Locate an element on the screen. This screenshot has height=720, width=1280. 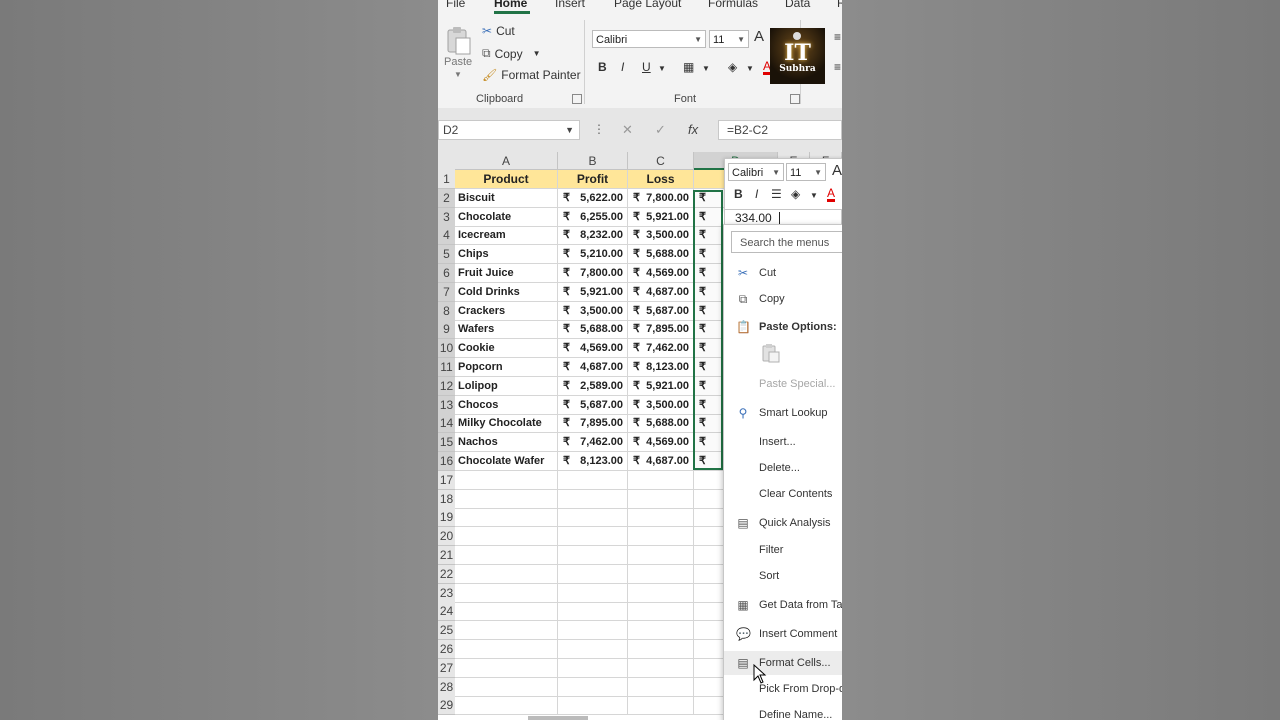
profit-cell: ₹5,688.00 is located at coordinates (593, 330).